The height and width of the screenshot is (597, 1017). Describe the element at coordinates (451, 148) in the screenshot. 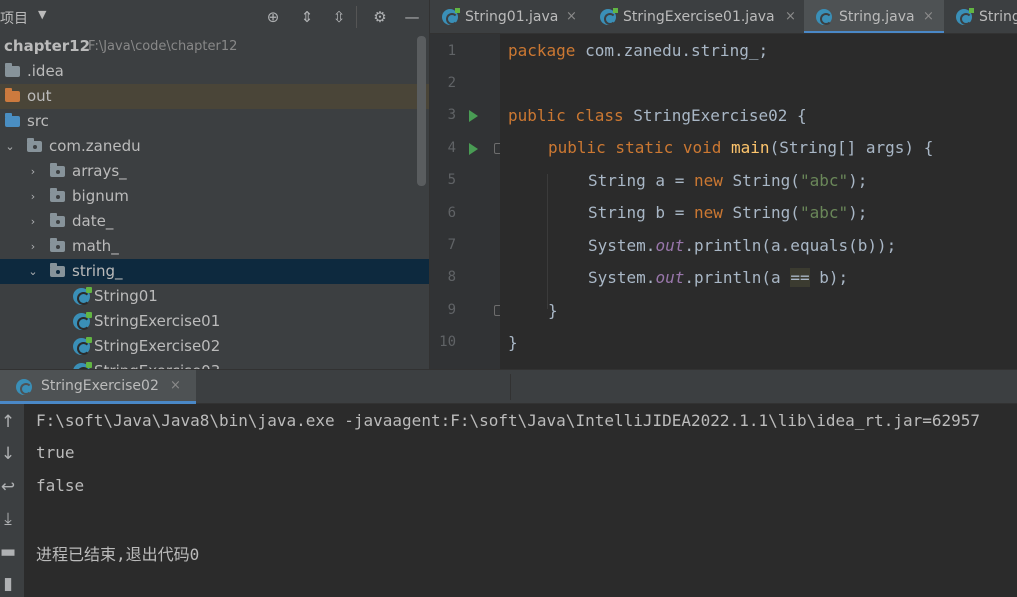

I see `line-number: 4` at that location.